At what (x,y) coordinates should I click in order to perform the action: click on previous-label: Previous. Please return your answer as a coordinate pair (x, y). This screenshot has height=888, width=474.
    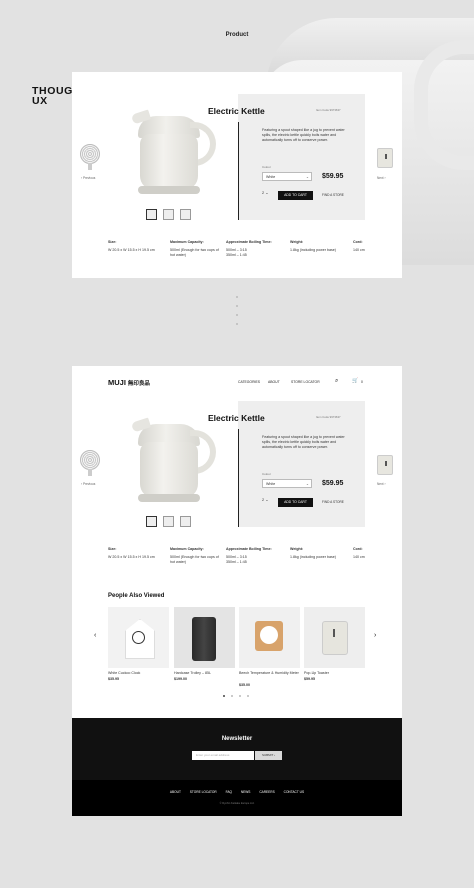
    Looking at the image, I should click on (89, 178).